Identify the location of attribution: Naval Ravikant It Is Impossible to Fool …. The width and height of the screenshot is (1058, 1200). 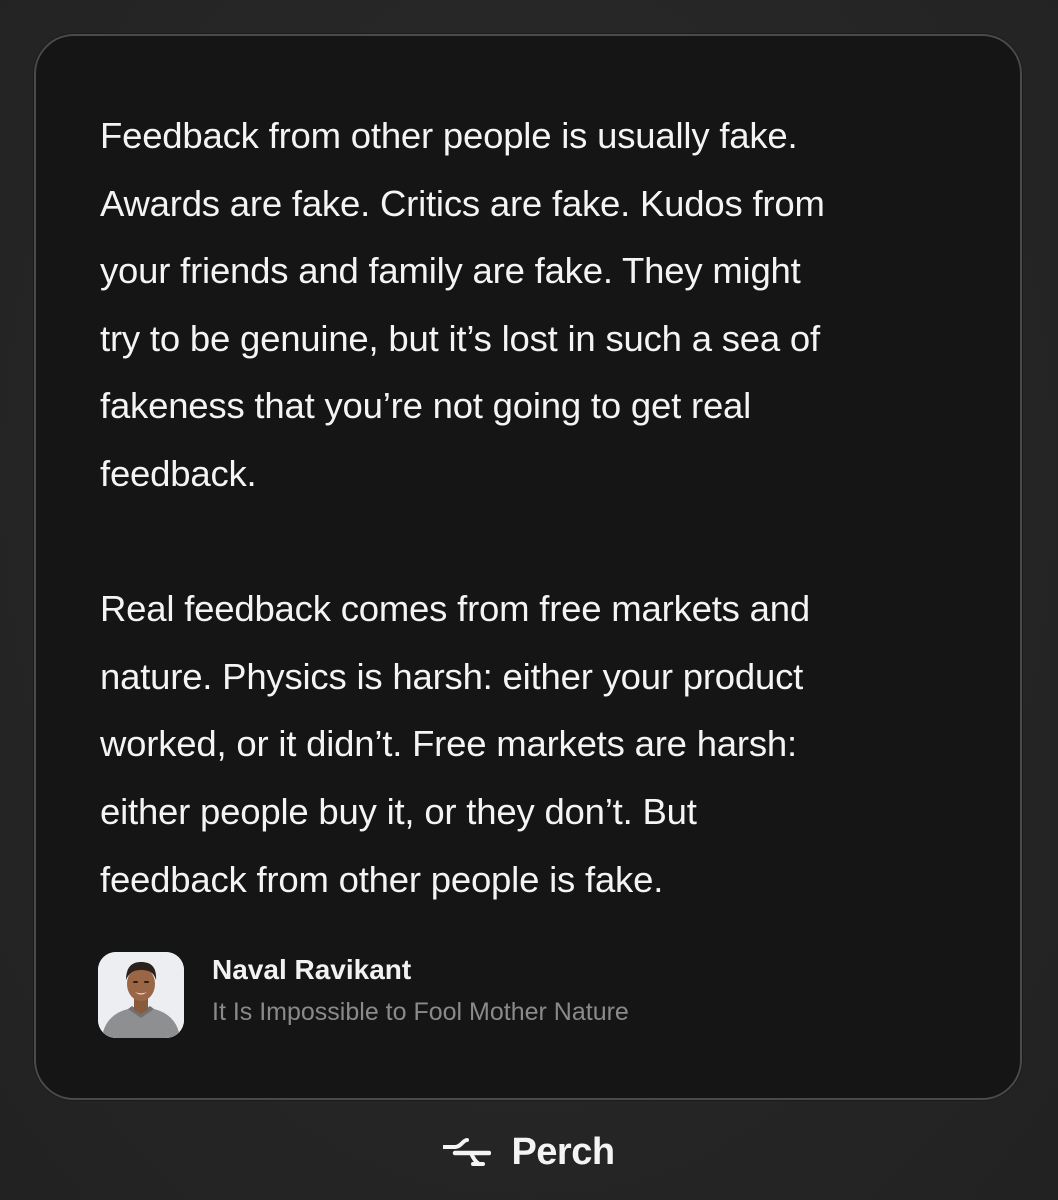
(363, 995).